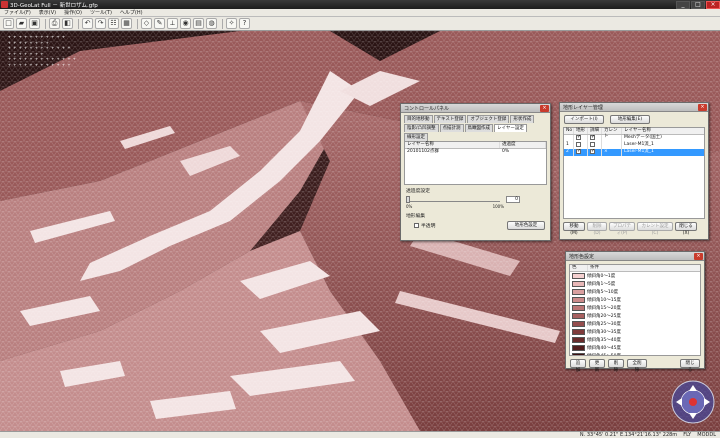 The width and height of the screenshot is (720, 438). What do you see at coordinates (416, 137) in the screenshot?
I see `tab-line-settings: 線形設定` at bounding box center [416, 137].